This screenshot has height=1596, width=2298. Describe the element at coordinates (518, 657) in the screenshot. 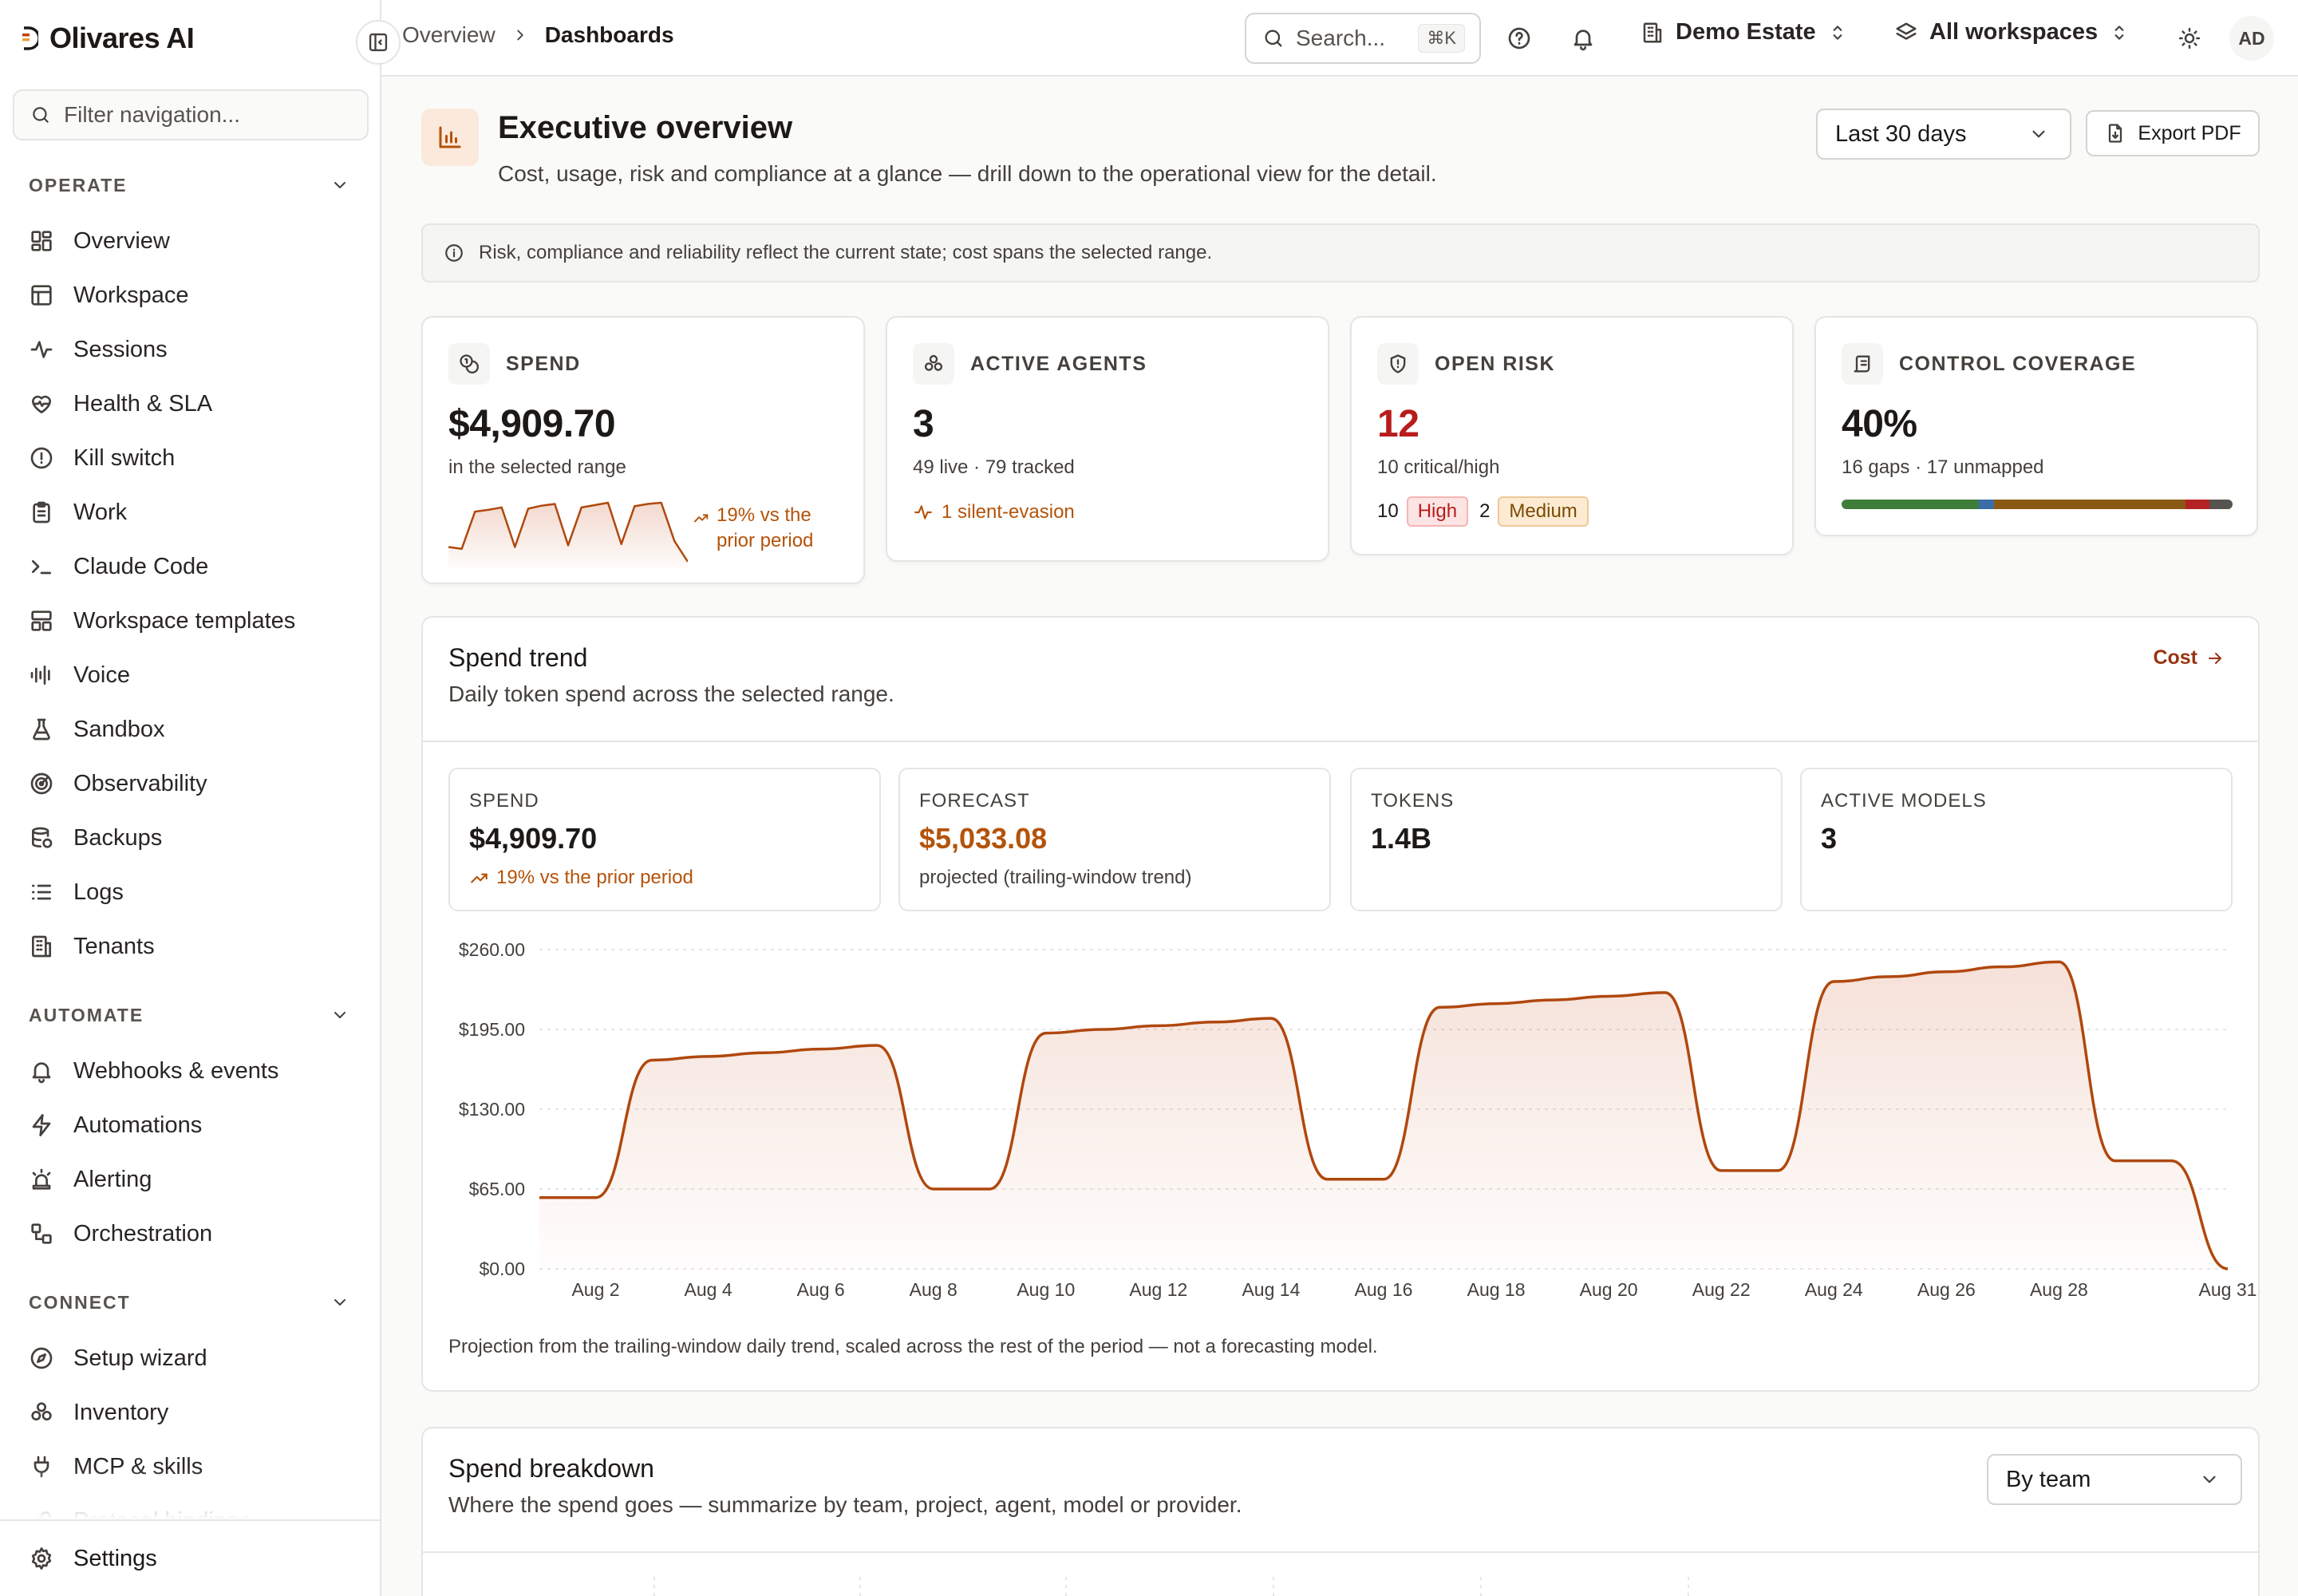

I see `spend-trend-title: Spend trend` at that location.